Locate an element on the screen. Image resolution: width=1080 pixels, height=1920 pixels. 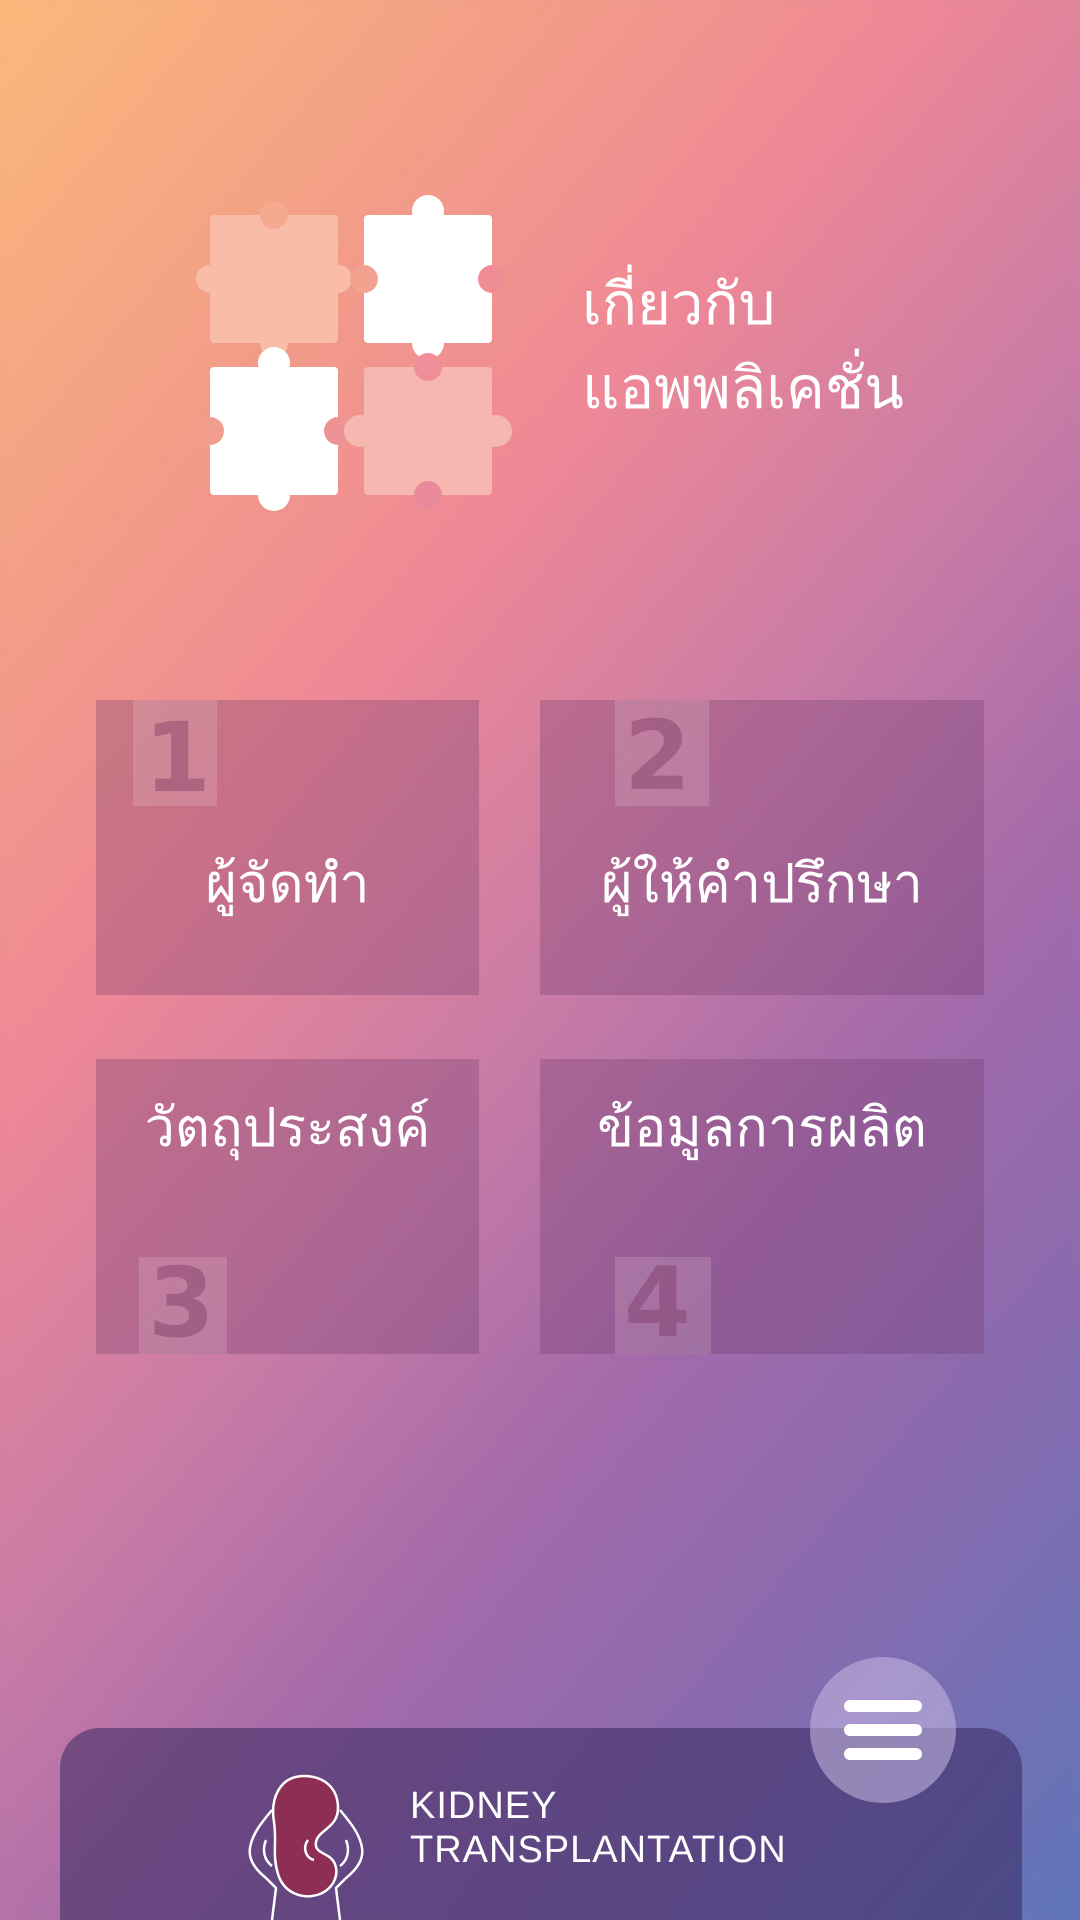
menu-card-creators: 1 ผู้จัดทำ is located at coordinates (287, 847).